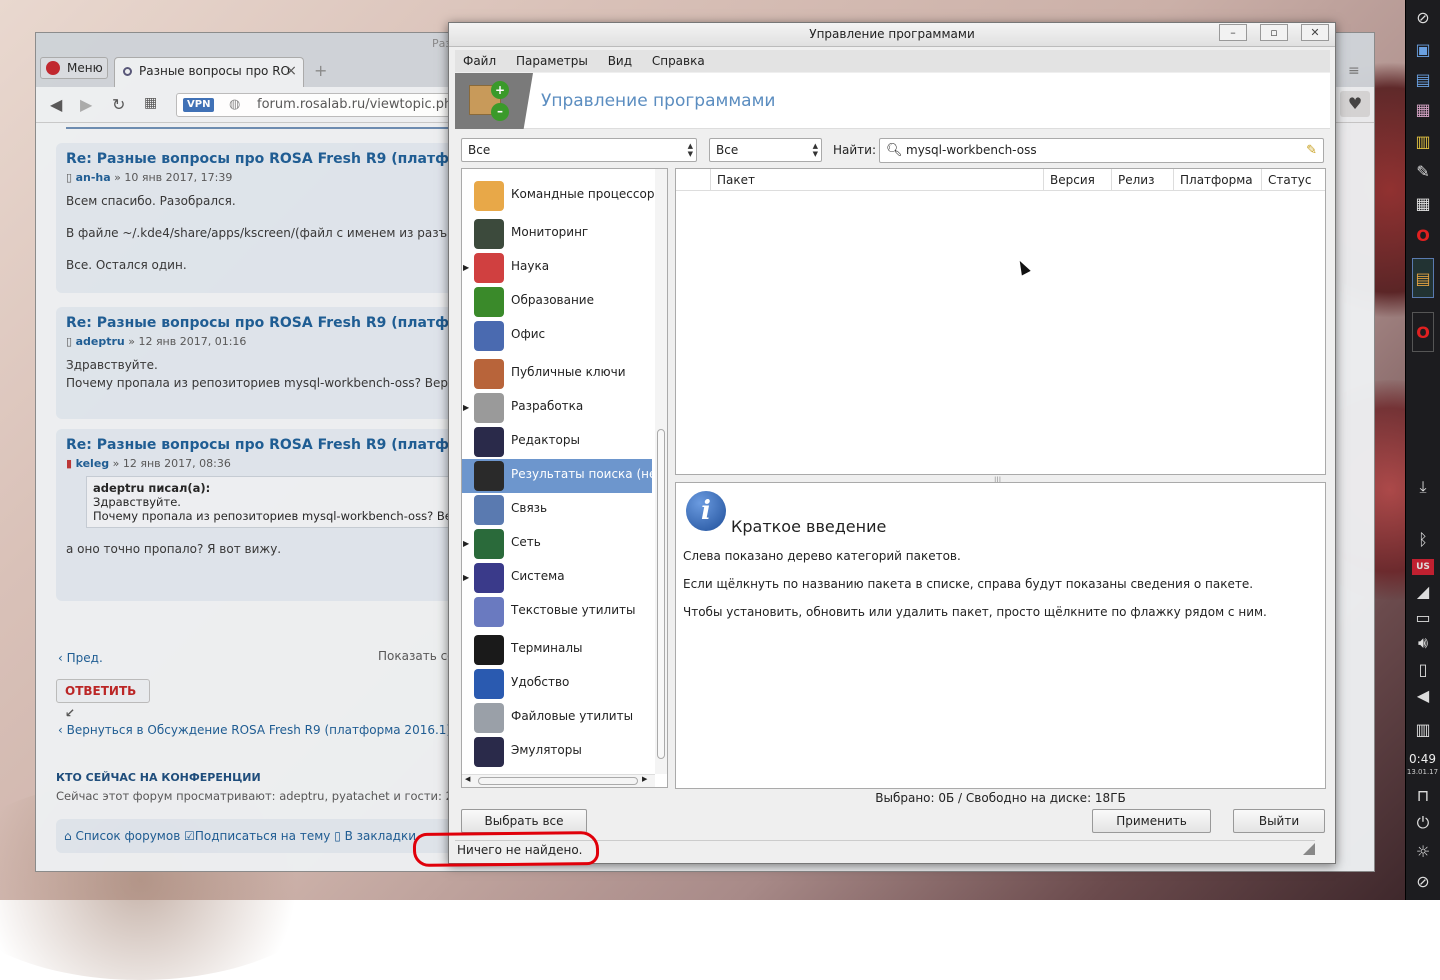 The image size is (1440, 980). What do you see at coordinates (127, 836) in the screenshot?
I see `forum-list-link: Список форумов` at bounding box center [127, 836].